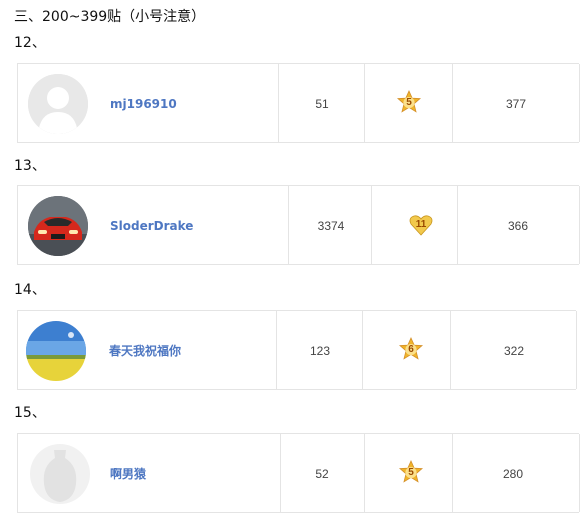 The width and height of the screenshot is (586, 523). Describe the element at coordinates (513, 474) in the screenshot. I see `score-value: 280` at that location.